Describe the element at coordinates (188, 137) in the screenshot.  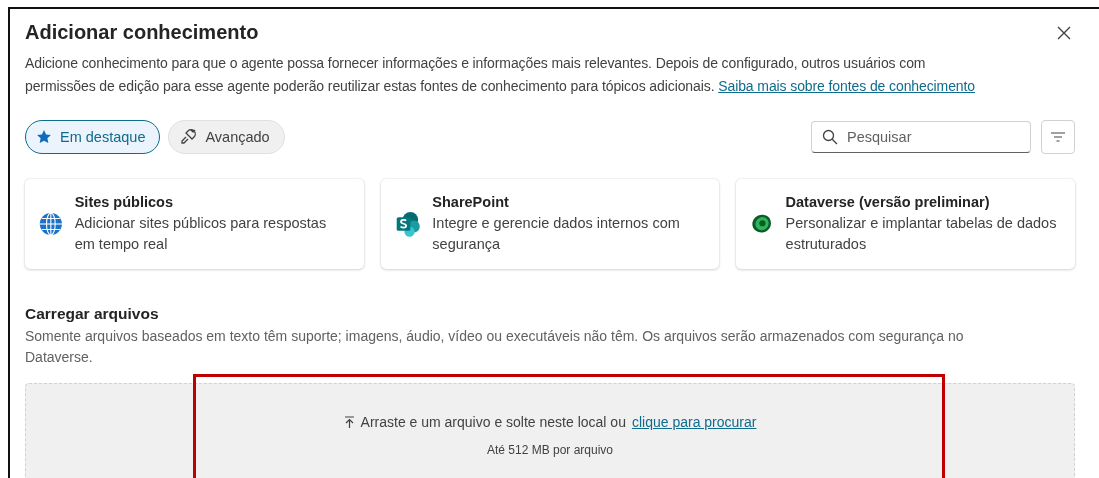
I see `plug-icon` at that location.